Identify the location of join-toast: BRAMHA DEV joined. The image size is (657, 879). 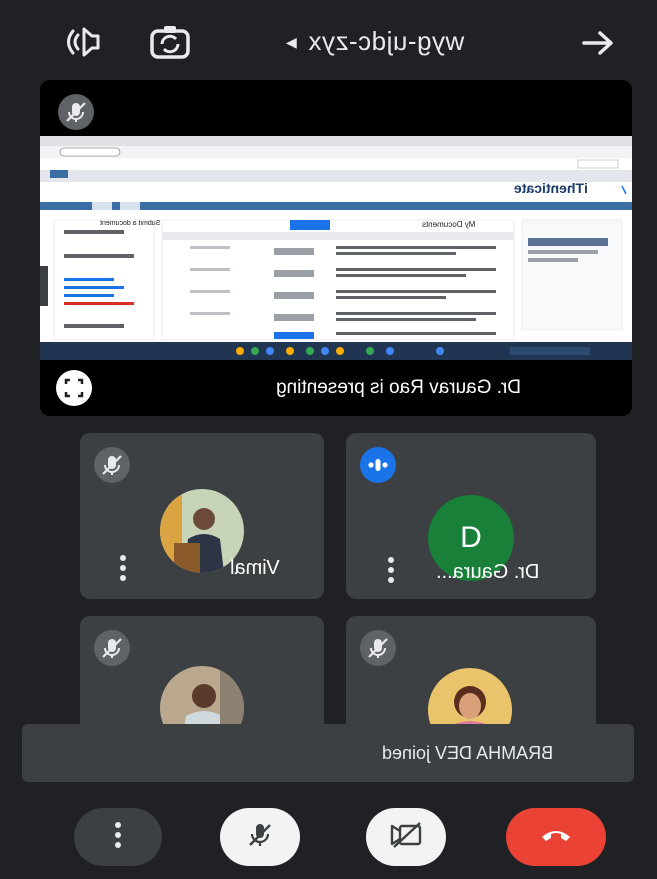
(328, 753).